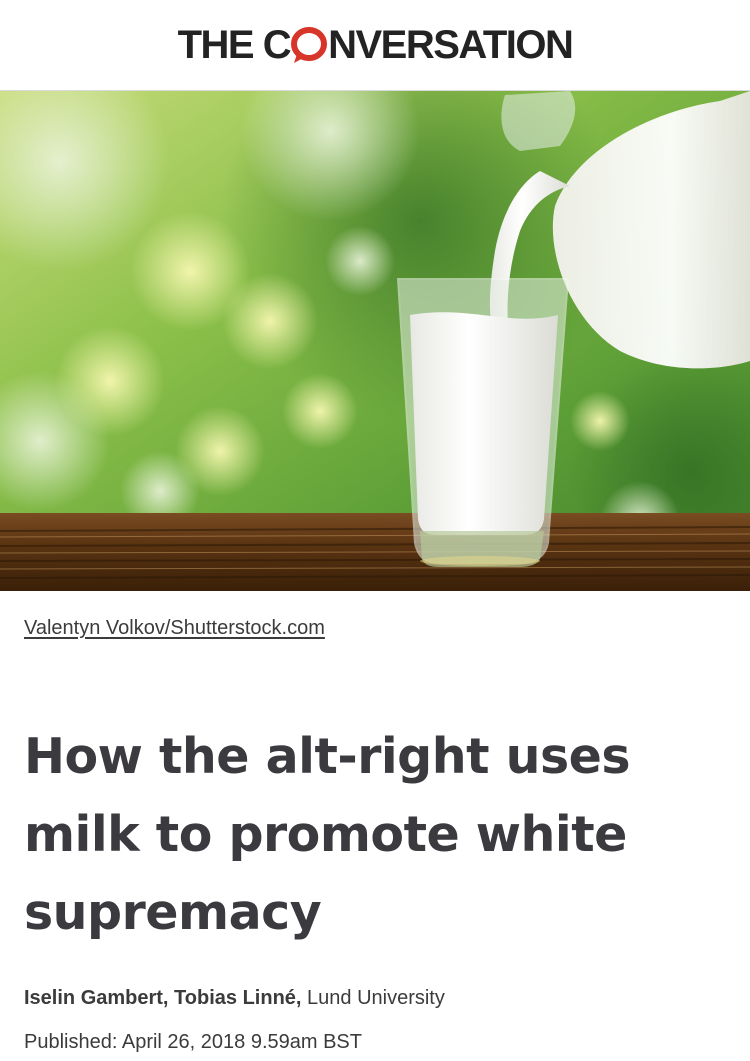 This screenshot has height=1061, width=750. I want to click on published-date: Published: April 26, 2018 9.59am BST, so click(193, 1042).